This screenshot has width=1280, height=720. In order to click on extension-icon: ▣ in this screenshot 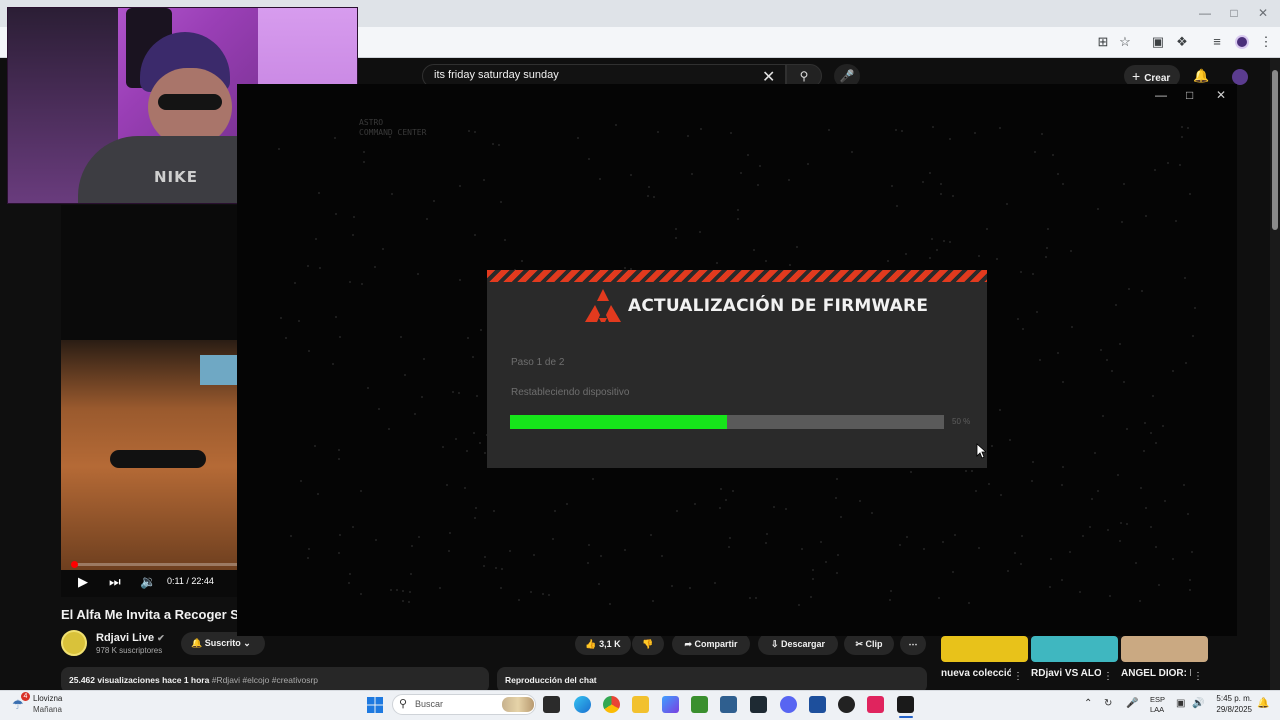, I will do `click(1158, 42)`.